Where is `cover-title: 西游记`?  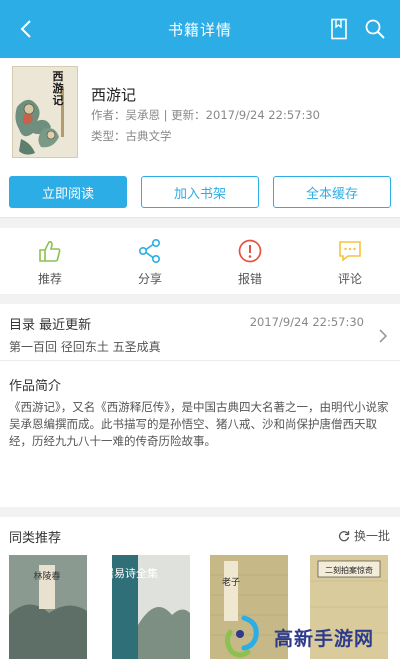 cover-title: 西游记 is located at coordinates (58, 88).